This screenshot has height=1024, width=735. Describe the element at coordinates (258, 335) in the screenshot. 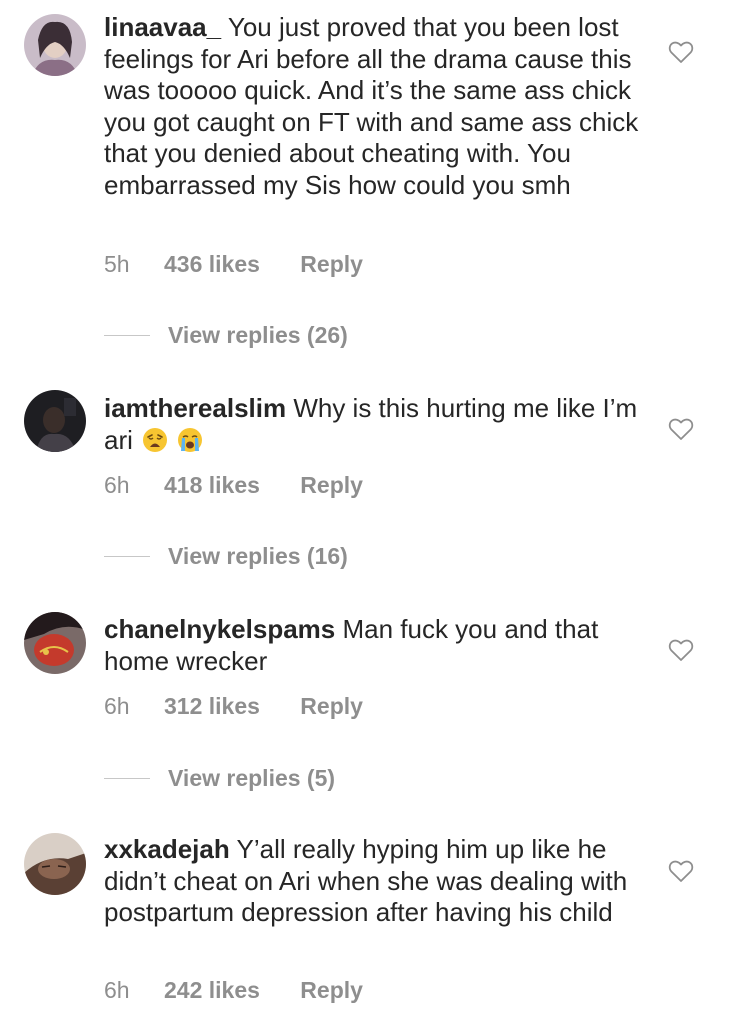

I see `view-replies-button: View replies (26)` at that location.